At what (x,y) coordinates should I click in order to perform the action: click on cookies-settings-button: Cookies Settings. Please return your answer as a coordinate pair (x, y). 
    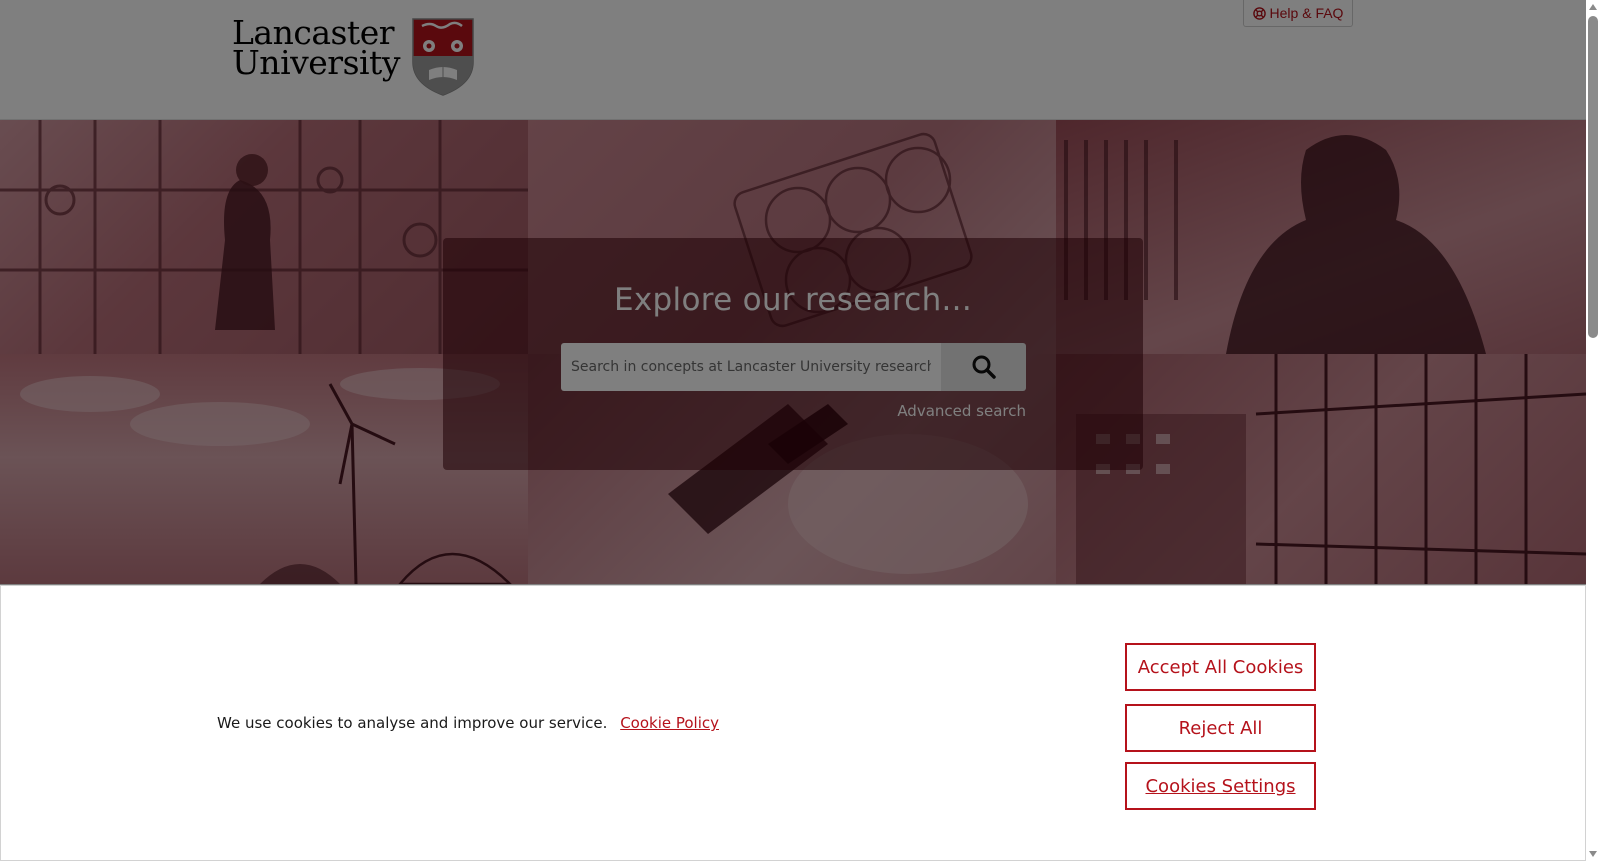
    Looking at the image, I should click on (1220, 786).